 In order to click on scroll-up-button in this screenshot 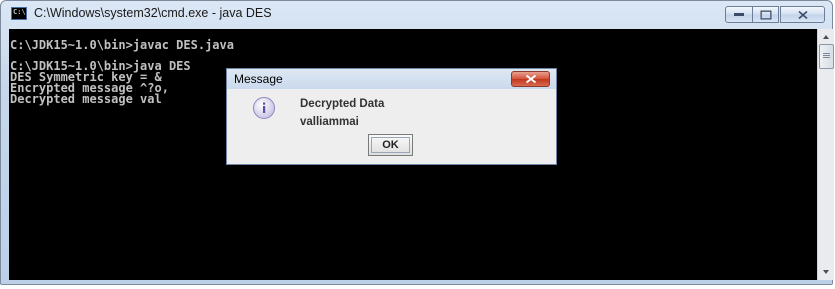, I will do `click(826, 37)`.